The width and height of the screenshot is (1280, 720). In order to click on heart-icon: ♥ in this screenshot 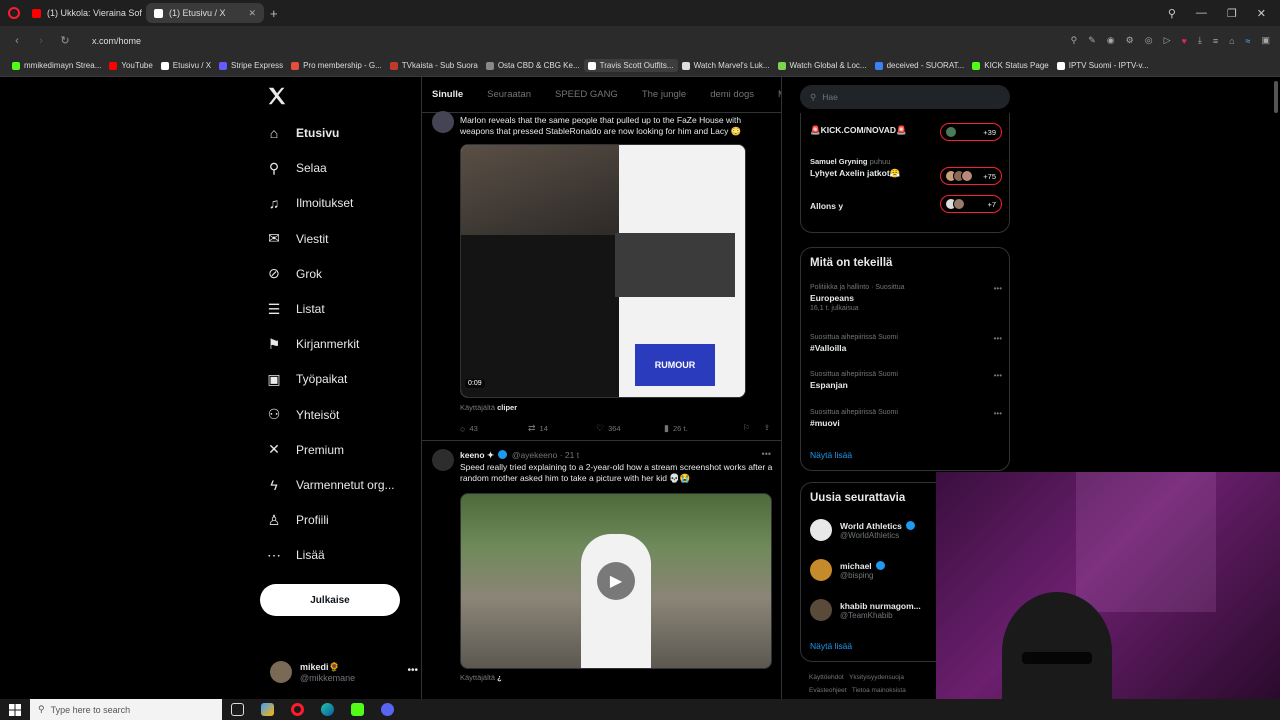, I will do `click(1184, 41)`.